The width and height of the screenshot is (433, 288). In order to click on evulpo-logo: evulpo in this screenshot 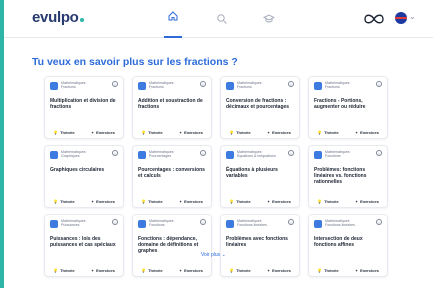, I will do `click(58, 17)`.